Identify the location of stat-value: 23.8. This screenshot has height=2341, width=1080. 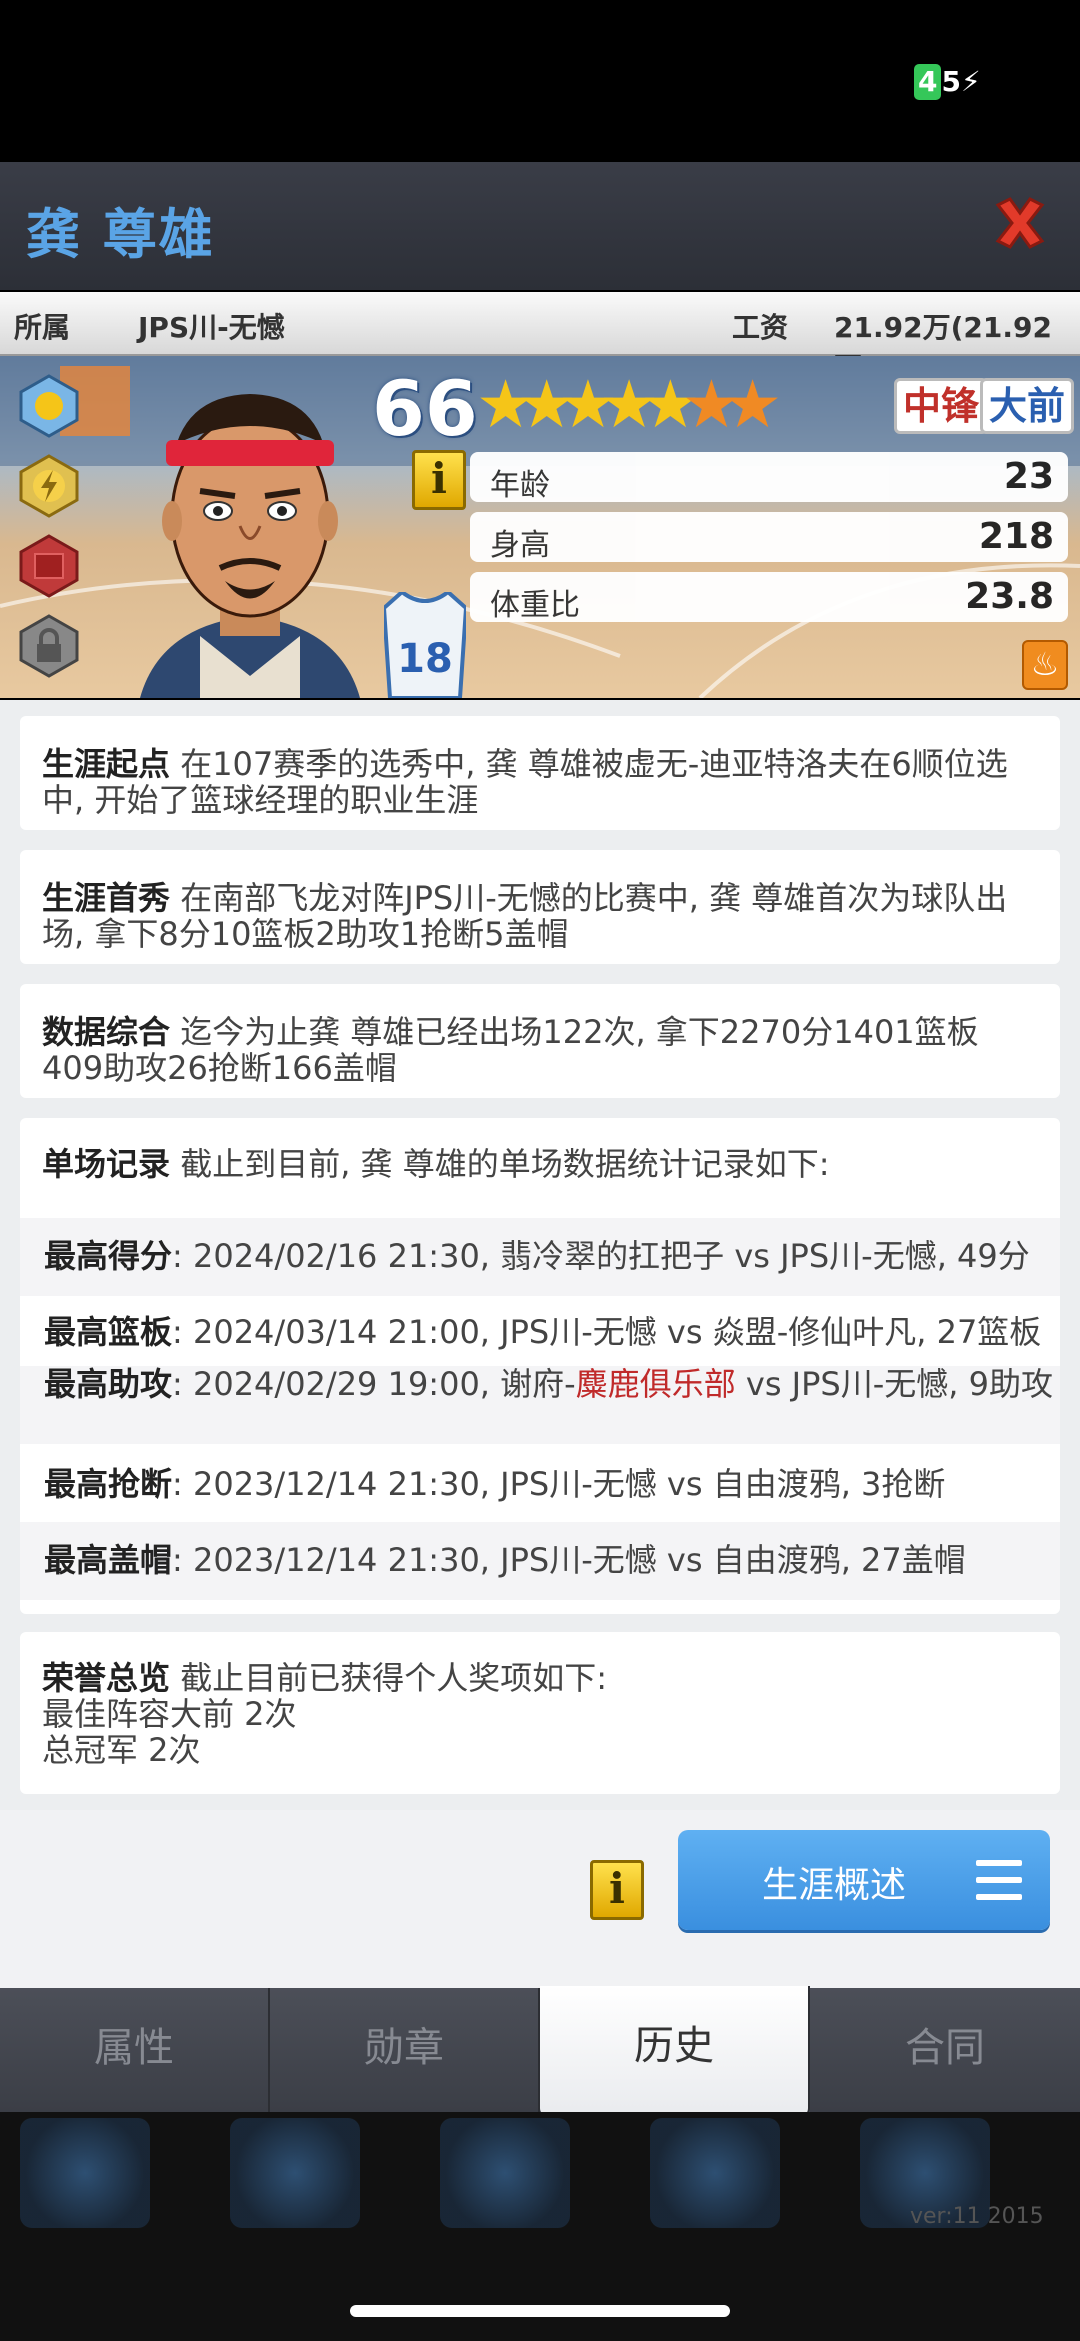
(1009, 596).